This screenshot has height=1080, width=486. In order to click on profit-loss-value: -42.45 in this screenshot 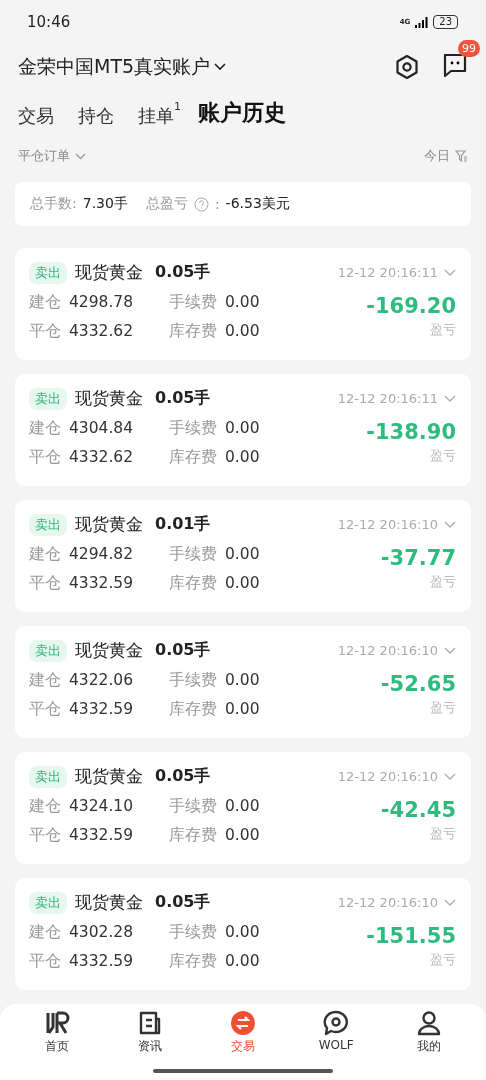, I will do `click(418, 810)`.